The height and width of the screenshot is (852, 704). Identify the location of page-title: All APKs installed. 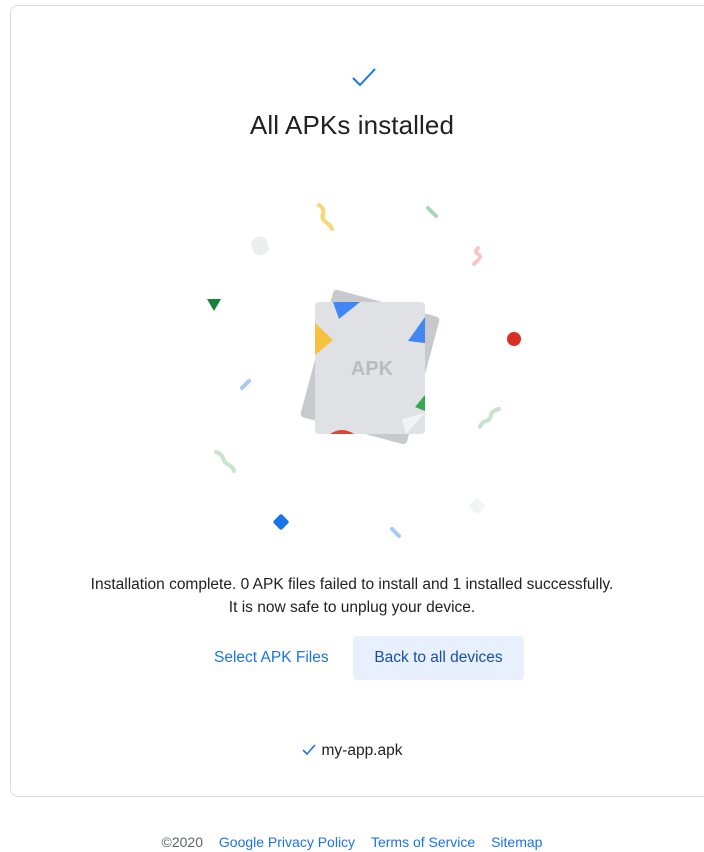
(352, 125).